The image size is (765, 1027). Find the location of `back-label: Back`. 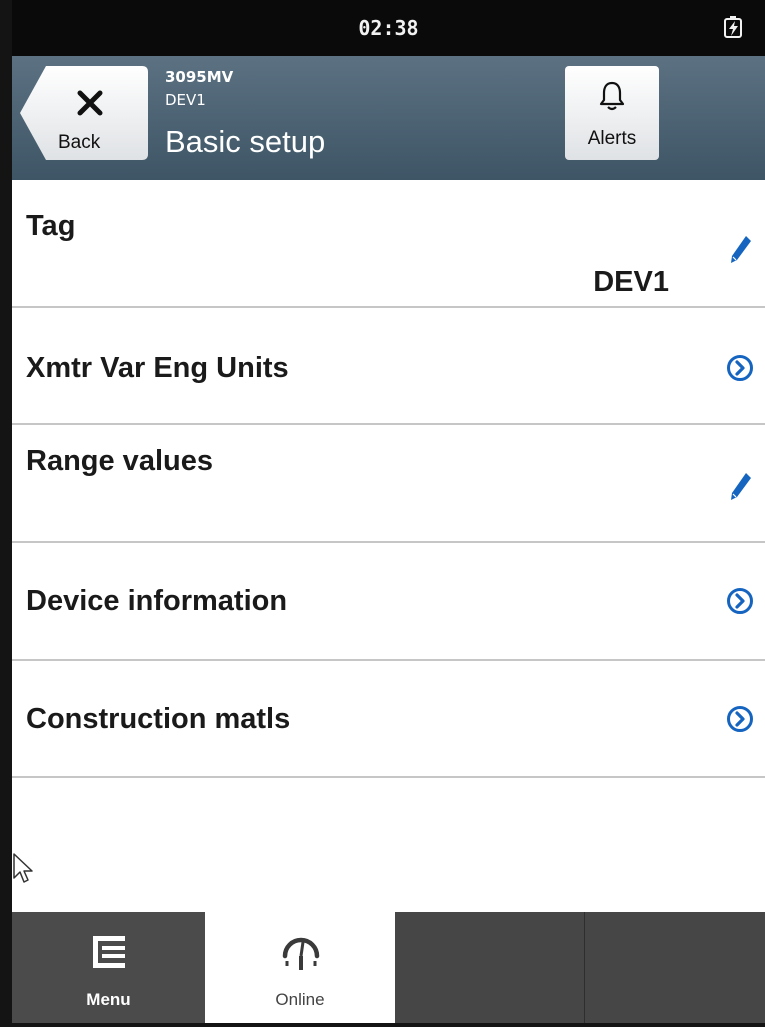

back-label: Back is located at coordinates (79, 142).